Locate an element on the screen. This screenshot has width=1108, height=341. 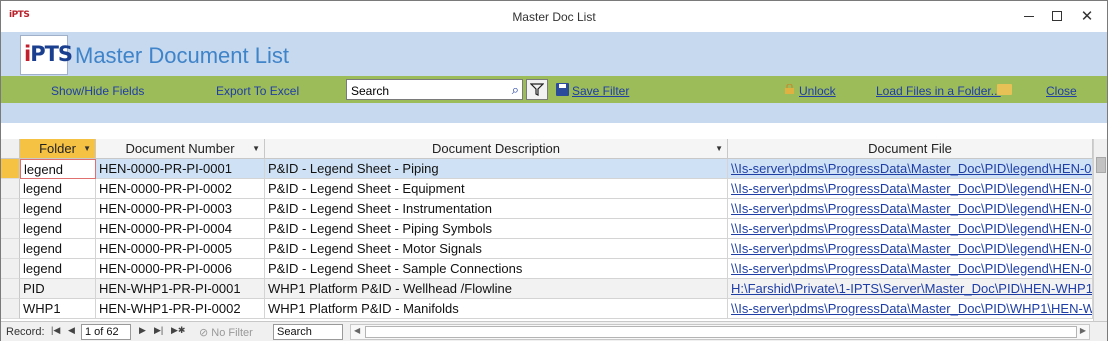
cell-document-number: HEN-0000-PR-PI-0004 is located at coordinates (180, 229).